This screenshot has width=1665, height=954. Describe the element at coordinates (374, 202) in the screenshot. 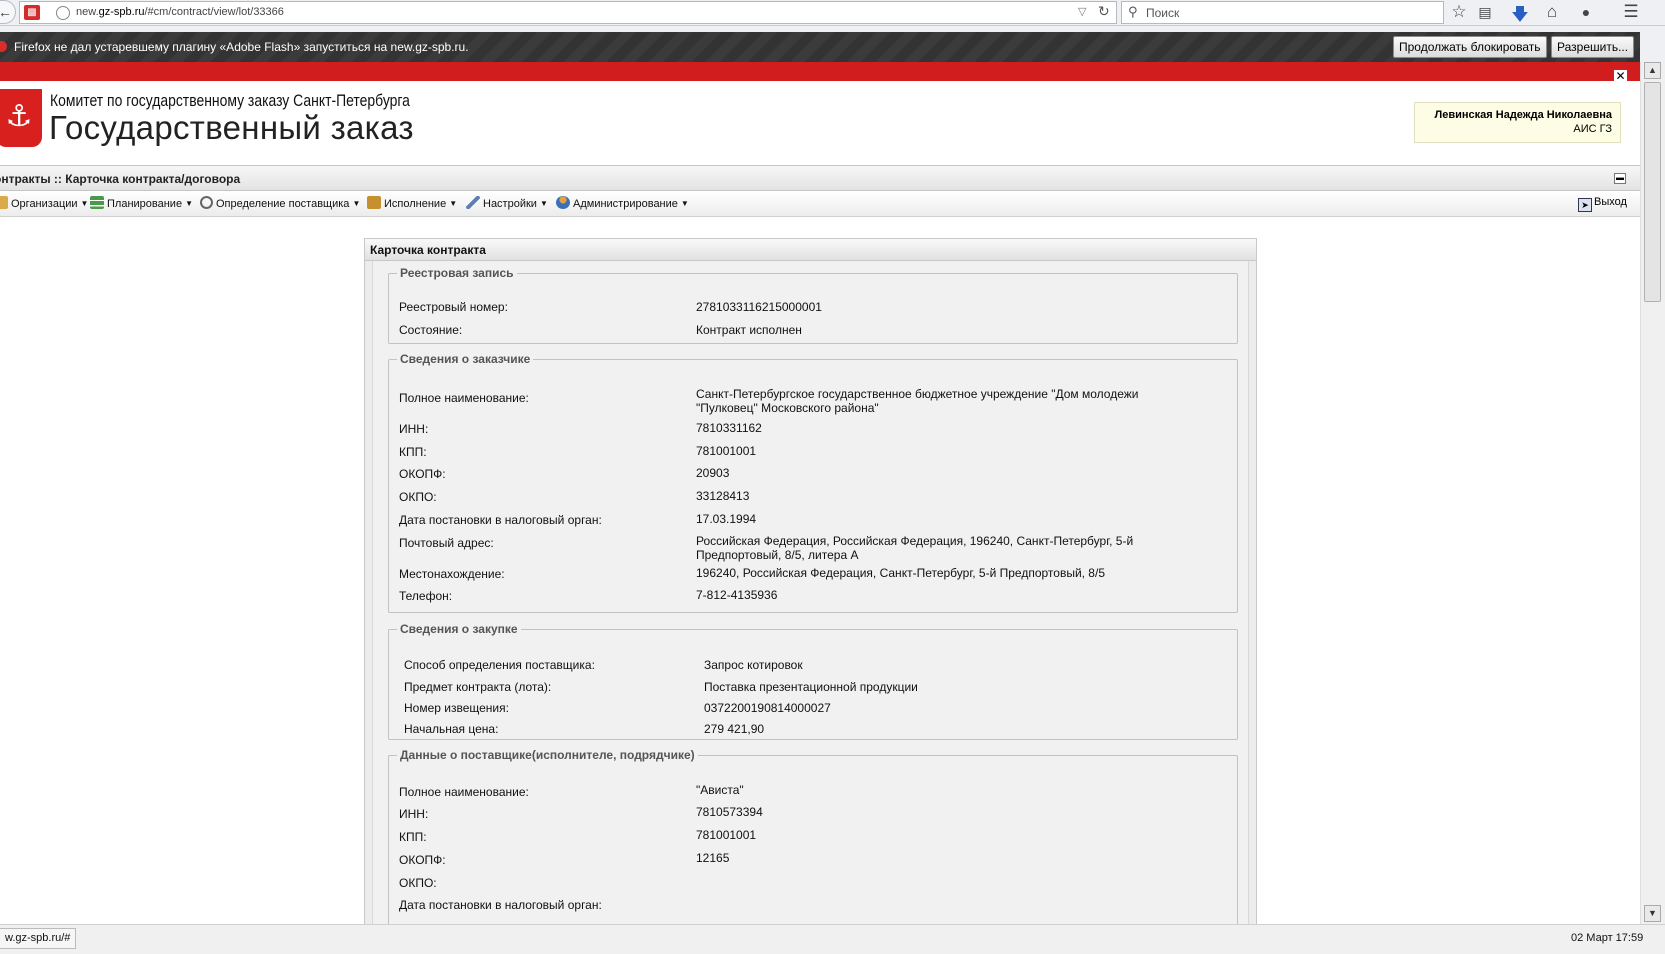

I see `execution-icon` at that location.